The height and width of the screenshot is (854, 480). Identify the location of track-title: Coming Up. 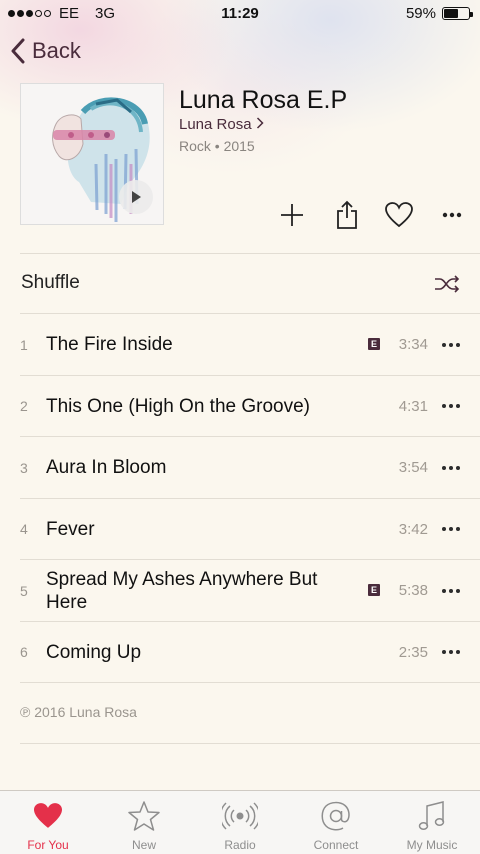
(94, 652).